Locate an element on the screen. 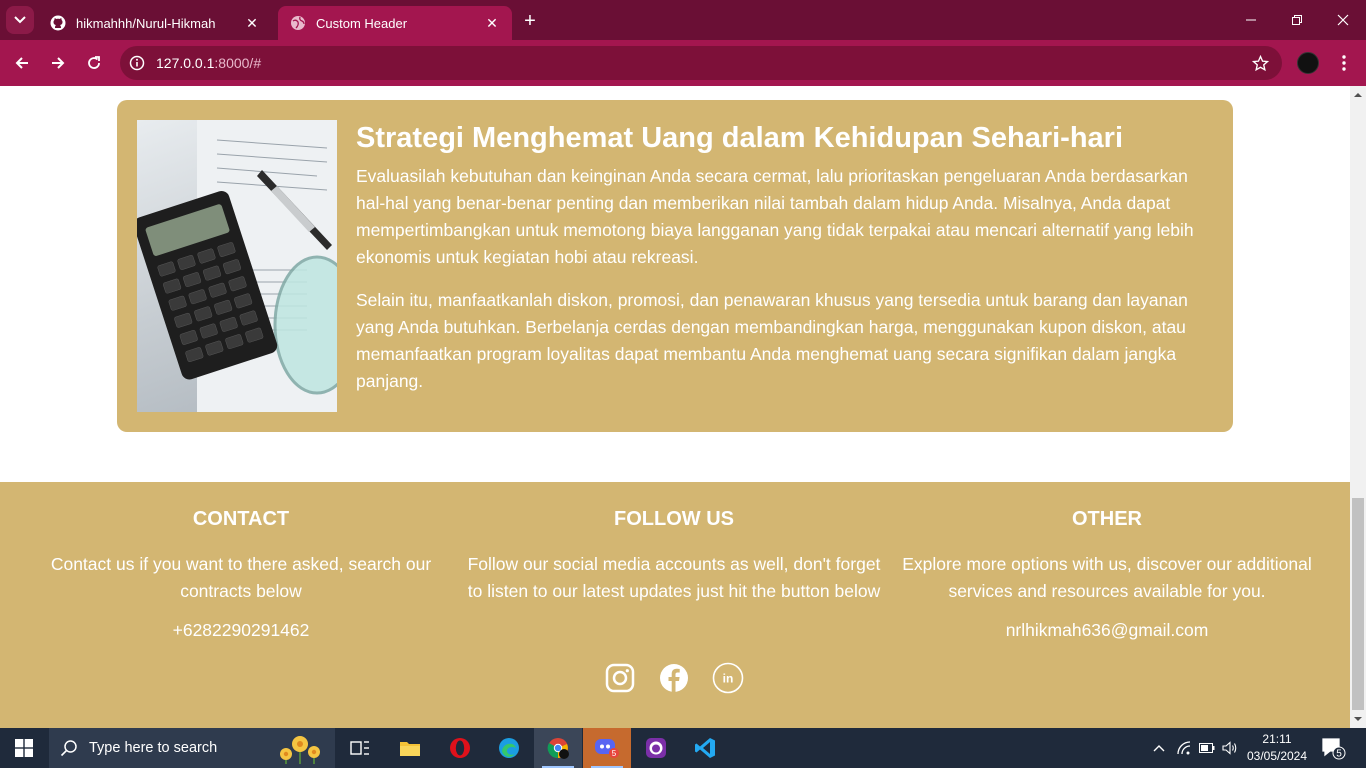 The height and width of the screenshot is (768, 1366). scroll-down-icon is located at coordinates (1358, 719).